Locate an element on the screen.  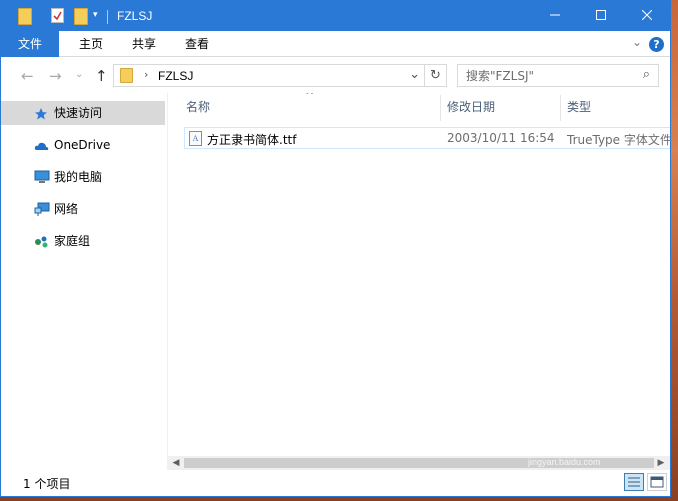
column-header-date-modified: 修改日期 is located at coordinates (471, 107).